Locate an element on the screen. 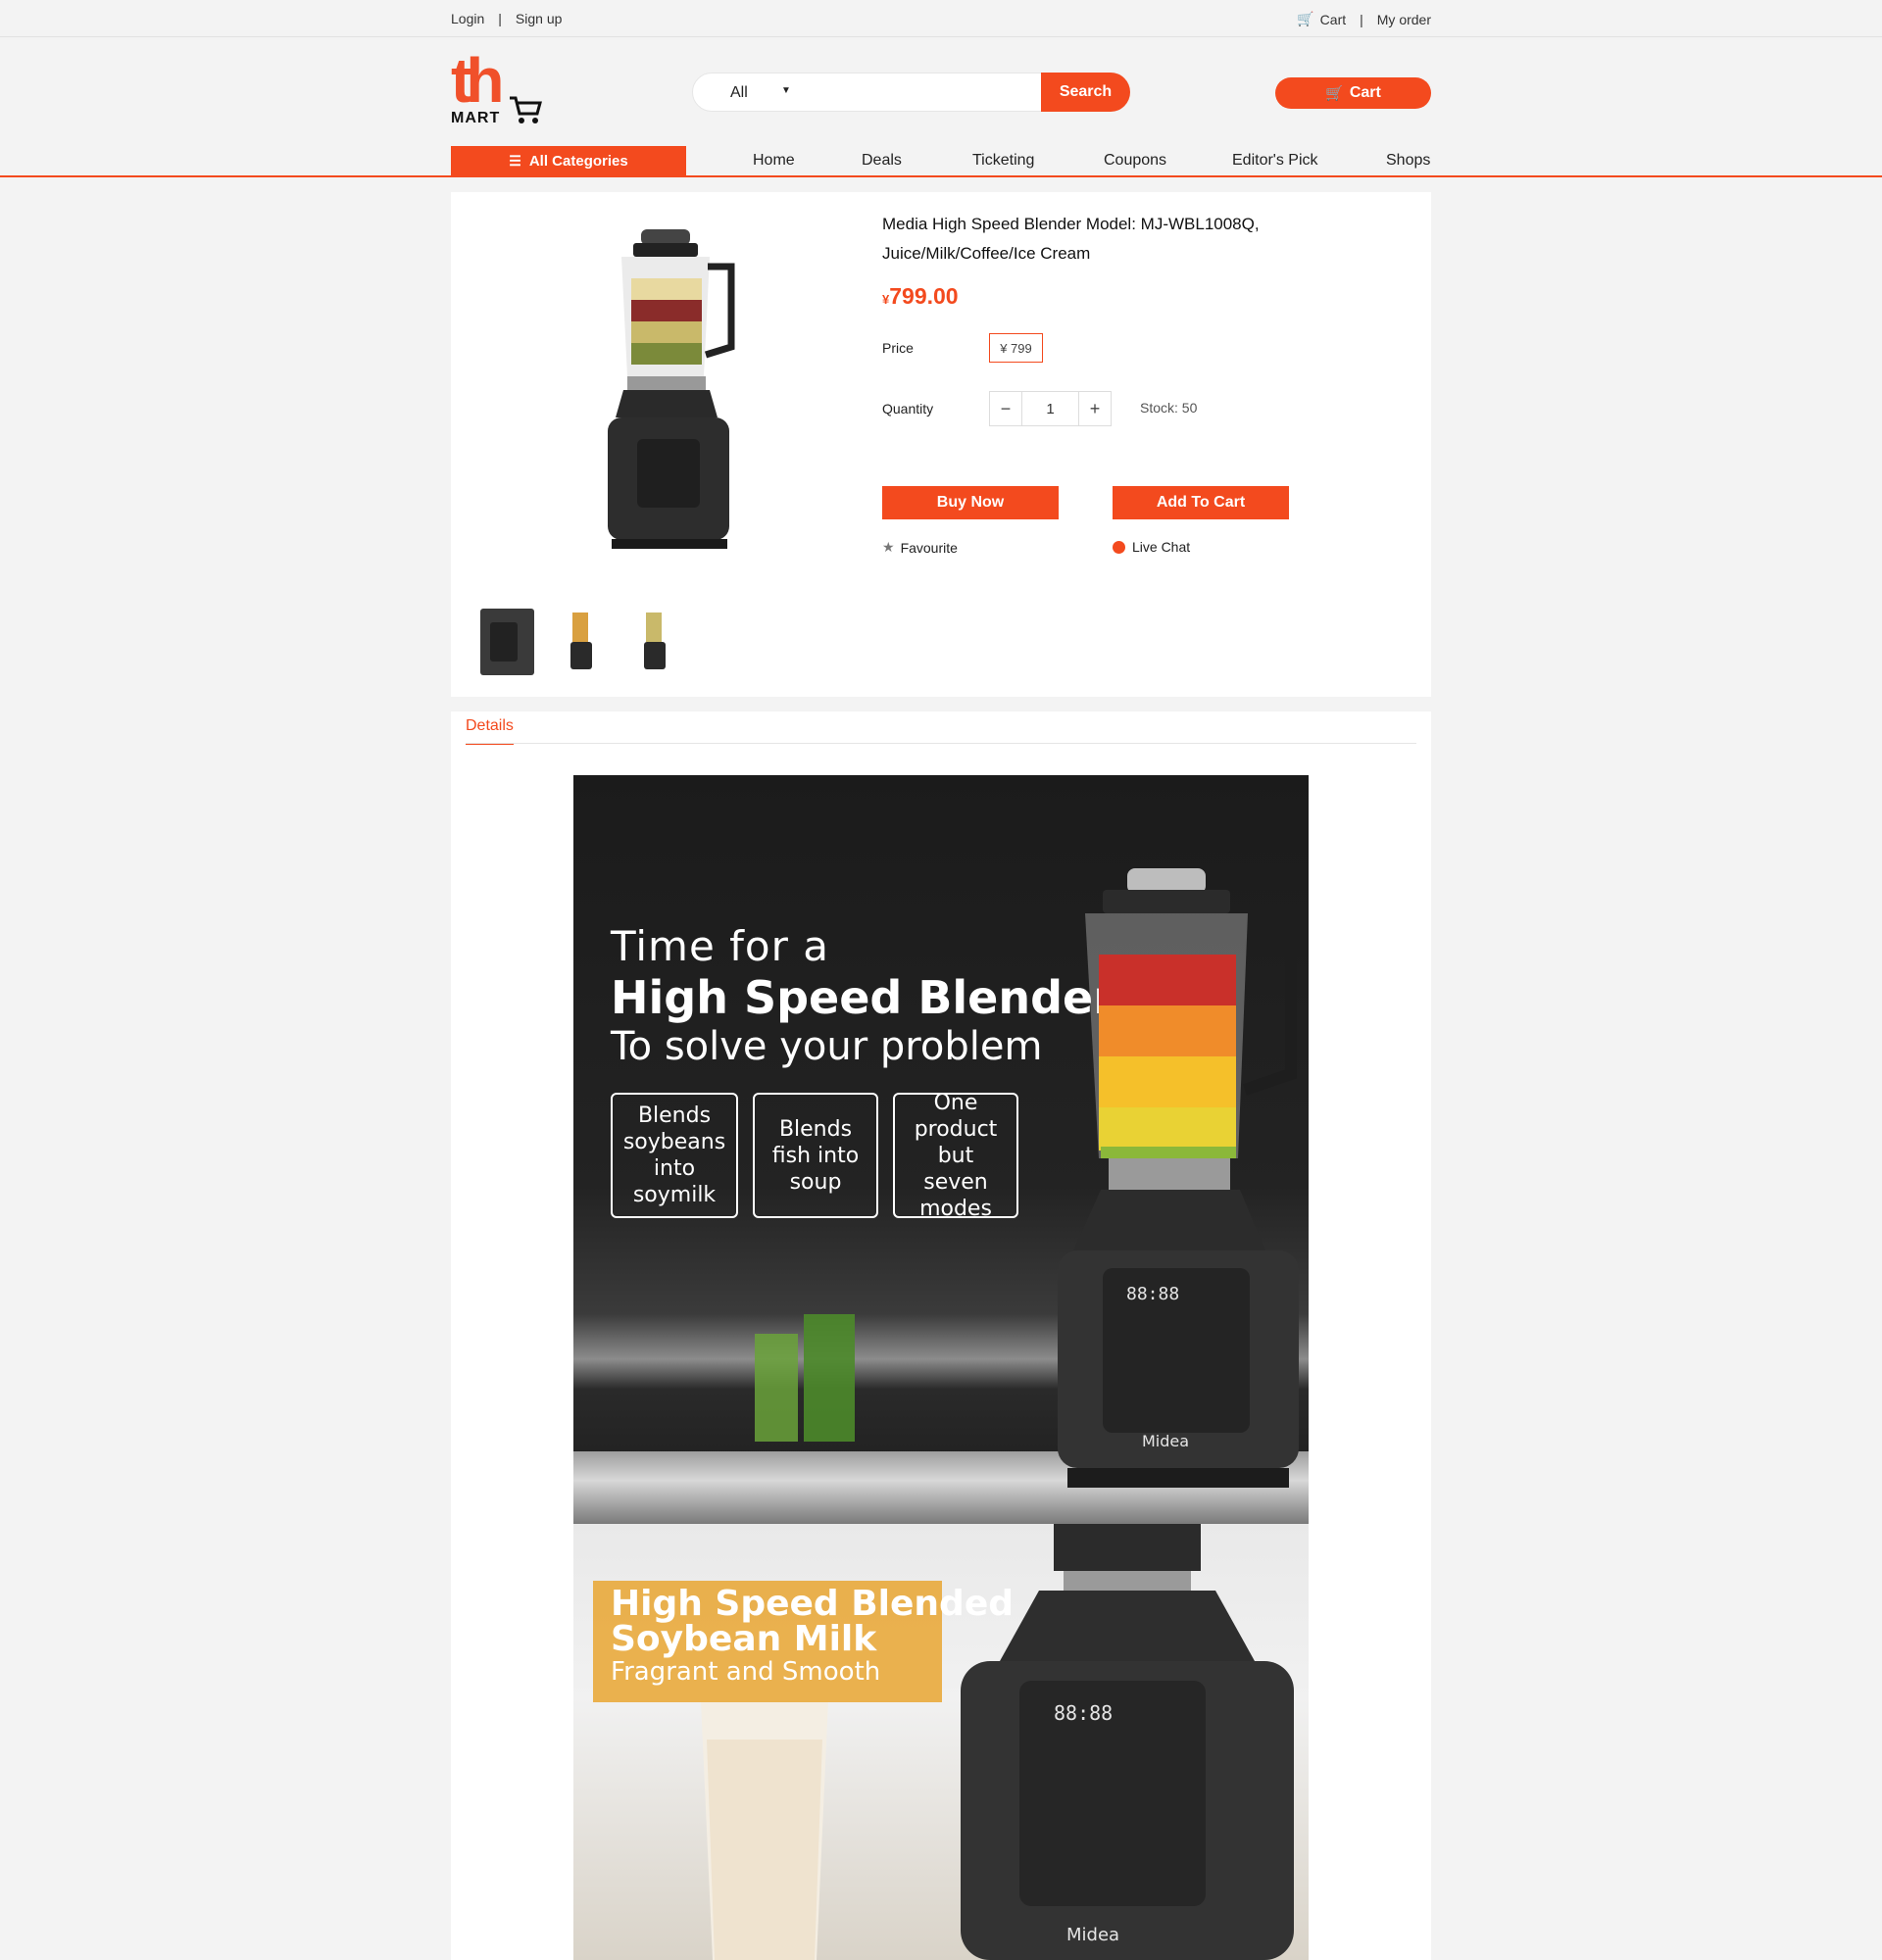 Image resolution: width=1882 pixels, height=1960 pixels. nav-item-shops: Shops is located at coordinates (1408, 161).